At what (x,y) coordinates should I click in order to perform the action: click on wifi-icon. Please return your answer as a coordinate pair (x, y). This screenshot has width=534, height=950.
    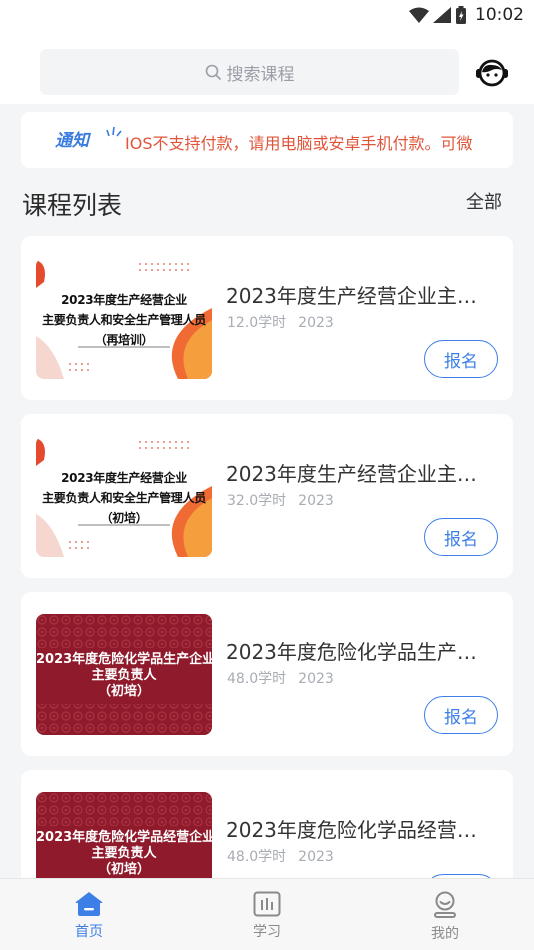
    Looking at the image, I should click on (419, 15).